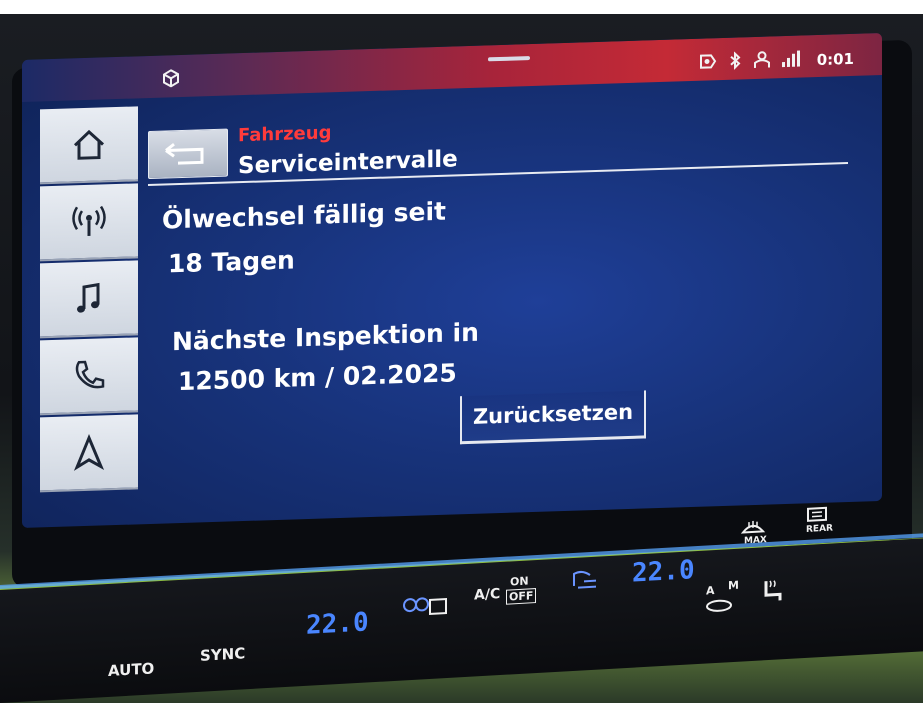 Image resolution: width=923 pixels, height=703 pixels. What do you see at coordinates (772, 592) in the screenshot?
I see `seat-heating-icon` at bounding box center [772, 592].